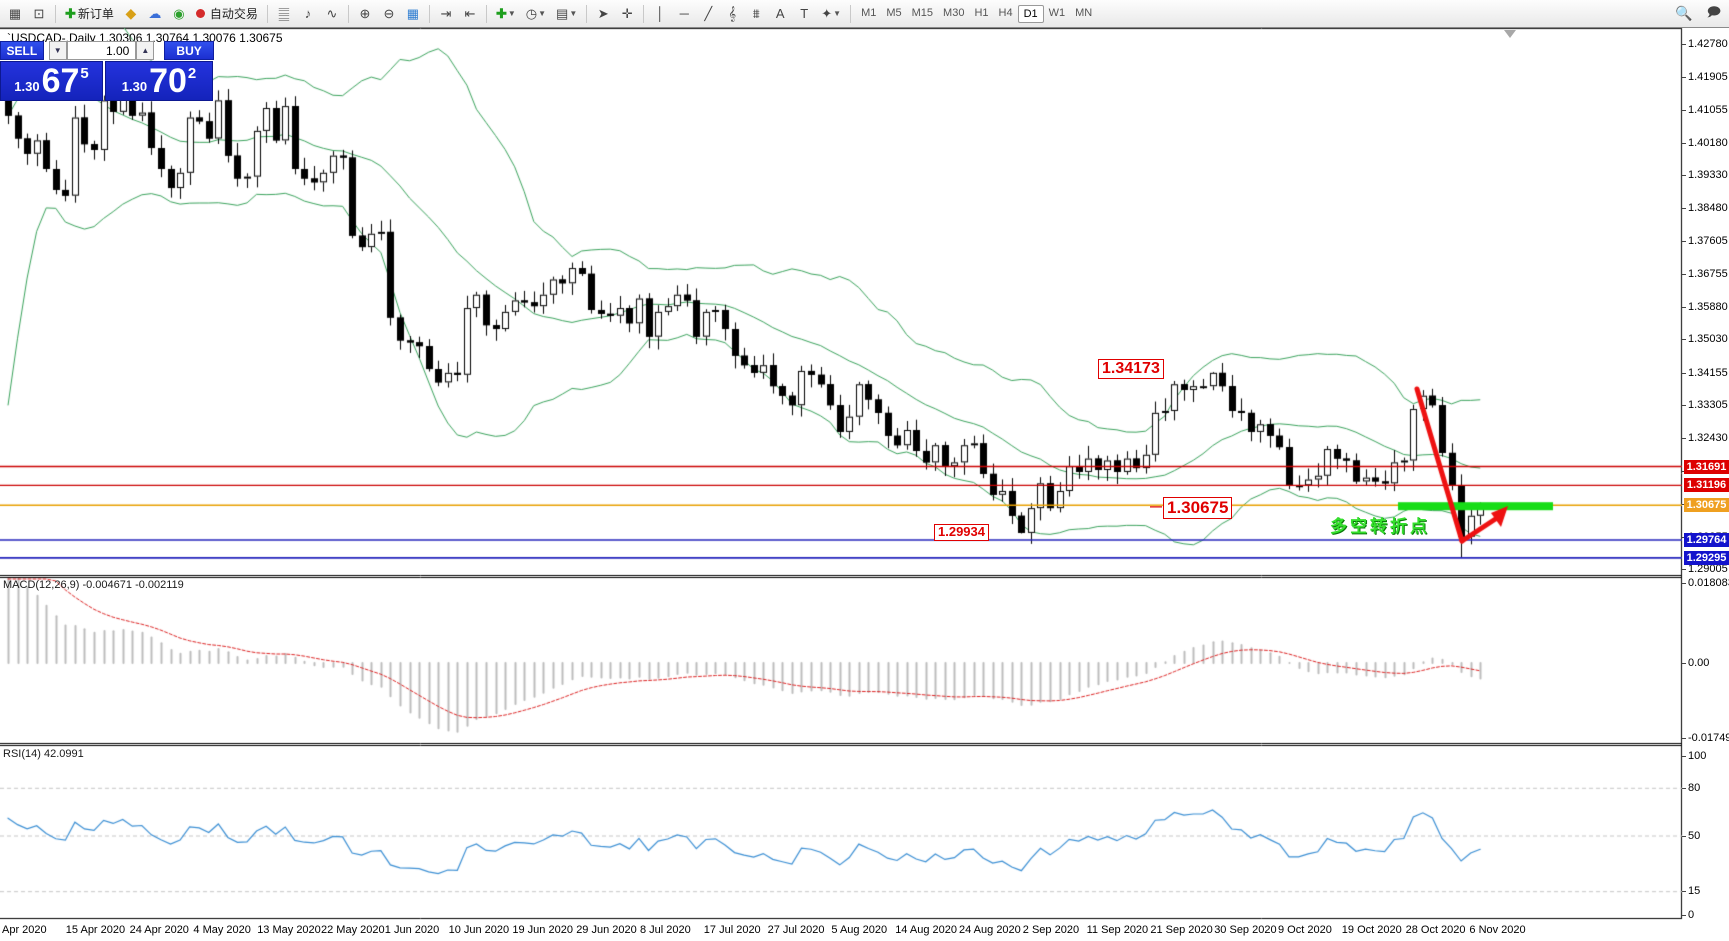 This screenshot has width=1729, height=941. I want to click on timeframe-m1: M1, so click(868, 14).